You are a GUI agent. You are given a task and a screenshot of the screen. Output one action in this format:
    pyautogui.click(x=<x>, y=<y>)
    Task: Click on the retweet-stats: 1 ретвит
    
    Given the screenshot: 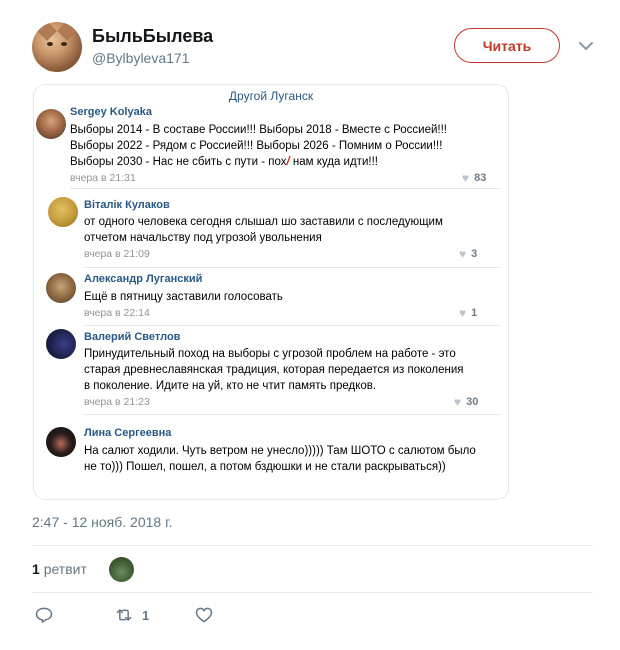 What is the action you would take?
    pyautogui.click(x=59, y=569)
    